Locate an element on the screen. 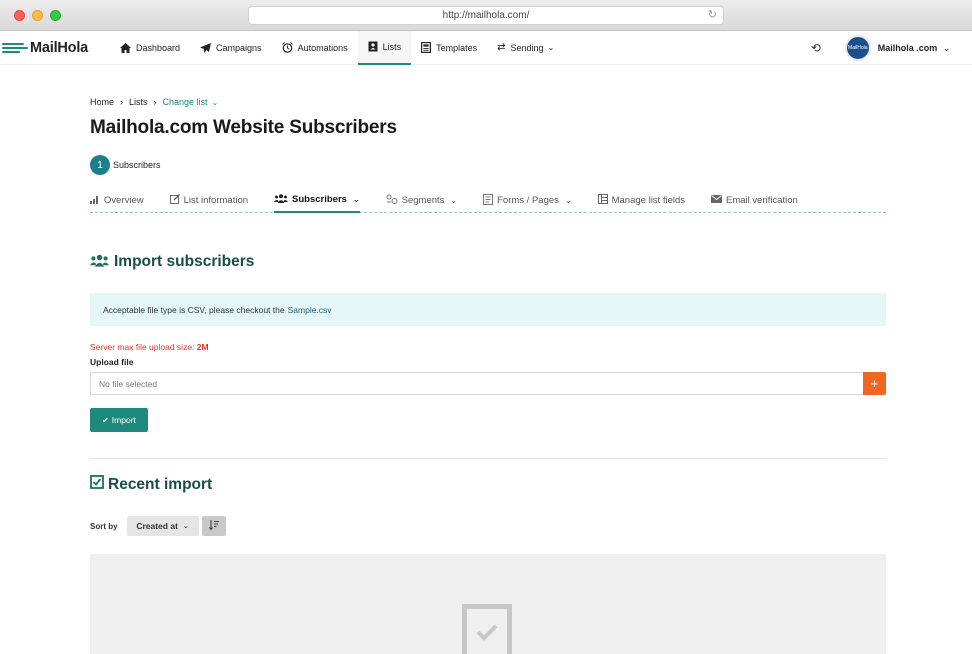 Image resolution: width=972 pixels, height=654 pixels. import-button: ✔ Import is located at coordinates (119, 420).